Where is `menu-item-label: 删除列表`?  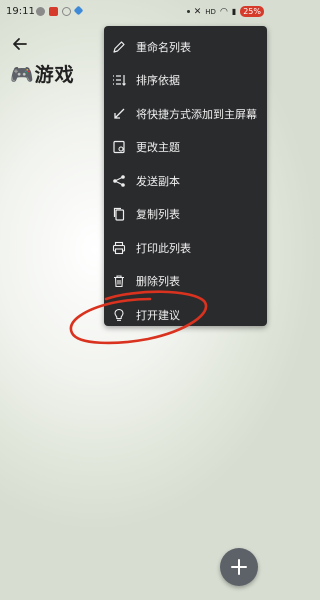
menu-item-label: 删除列表 is located at coordinates (158, 282).